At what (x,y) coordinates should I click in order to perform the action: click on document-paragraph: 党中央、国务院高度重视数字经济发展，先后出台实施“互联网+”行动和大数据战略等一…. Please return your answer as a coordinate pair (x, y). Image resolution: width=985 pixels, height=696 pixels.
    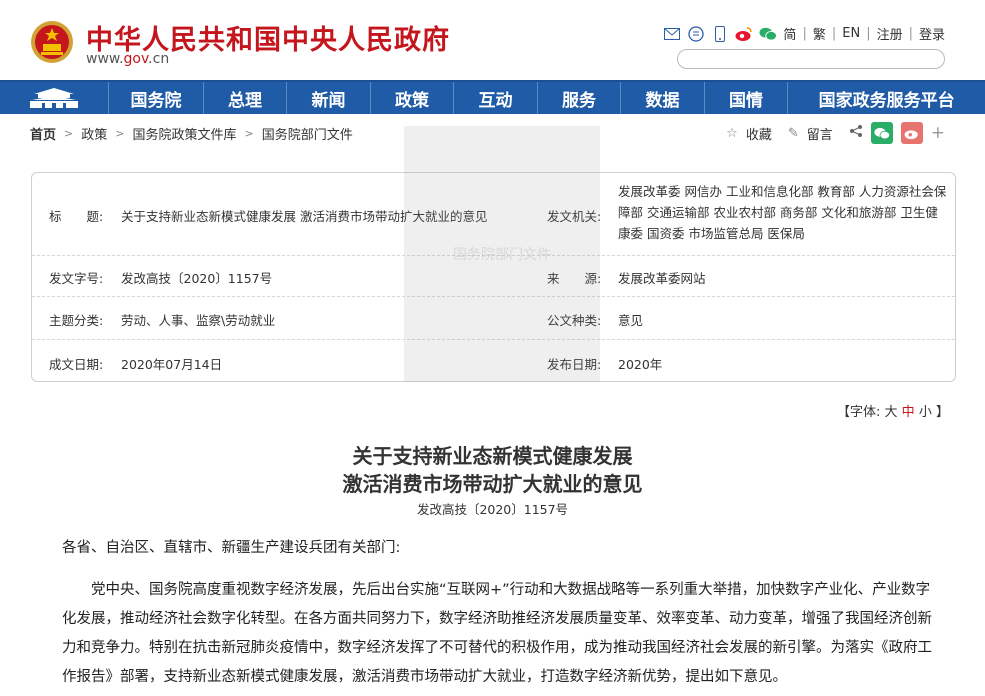
    Looking at the image, I should click on (497, 633).